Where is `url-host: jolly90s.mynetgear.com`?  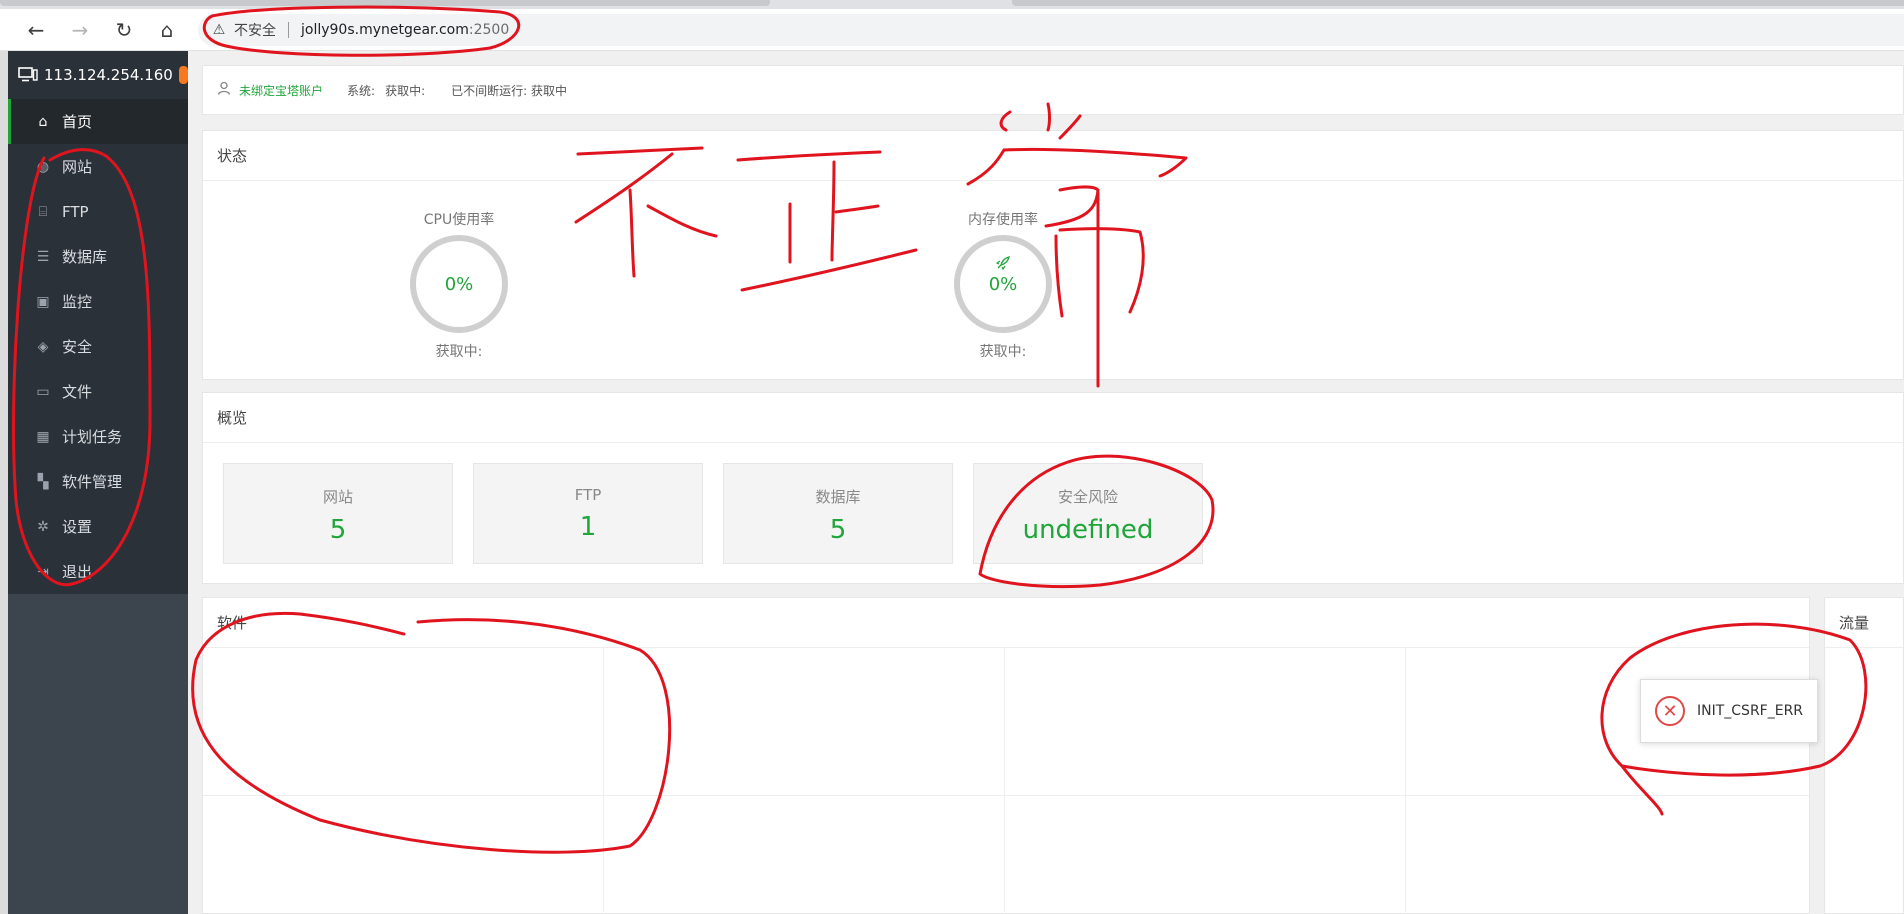 url-host: jolly90s.mynetgear.com is located at coordinates (385, 30).